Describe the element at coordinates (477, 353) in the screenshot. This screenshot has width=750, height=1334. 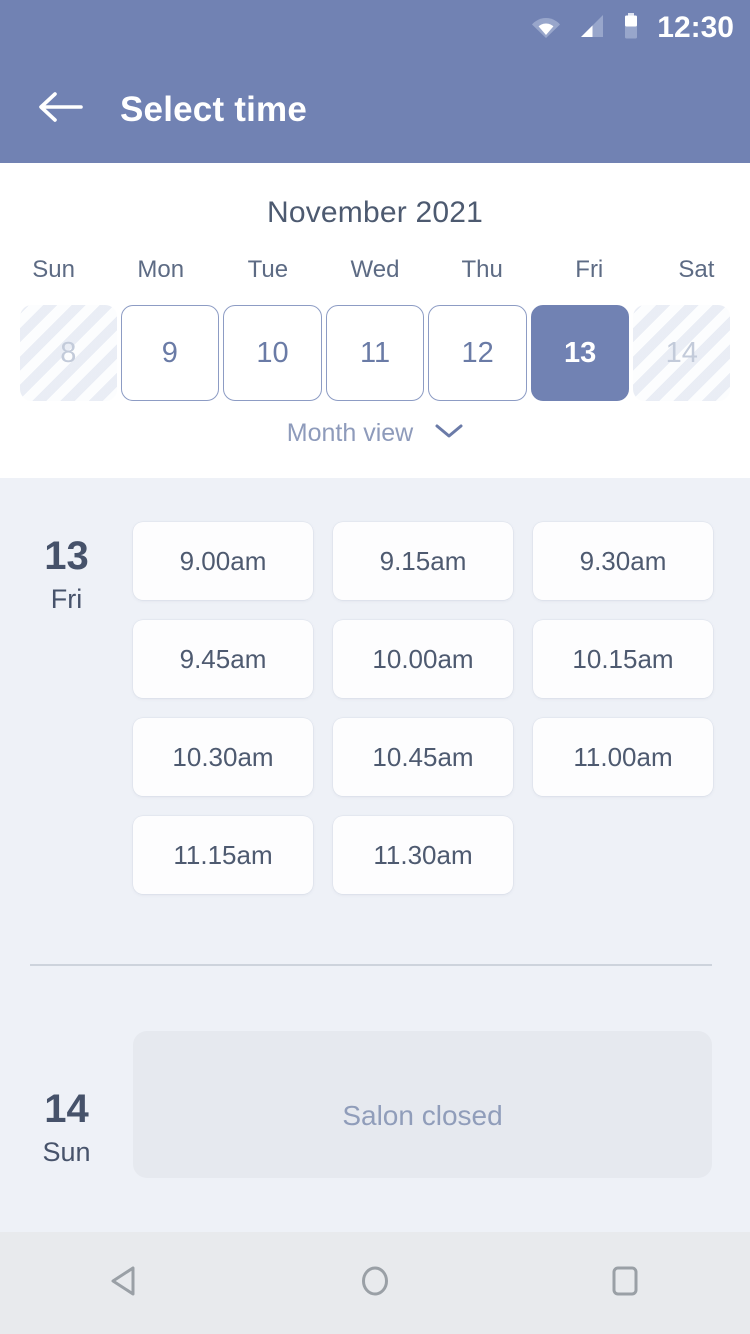
I see `calendar-day-cell-12: 12` at that location.